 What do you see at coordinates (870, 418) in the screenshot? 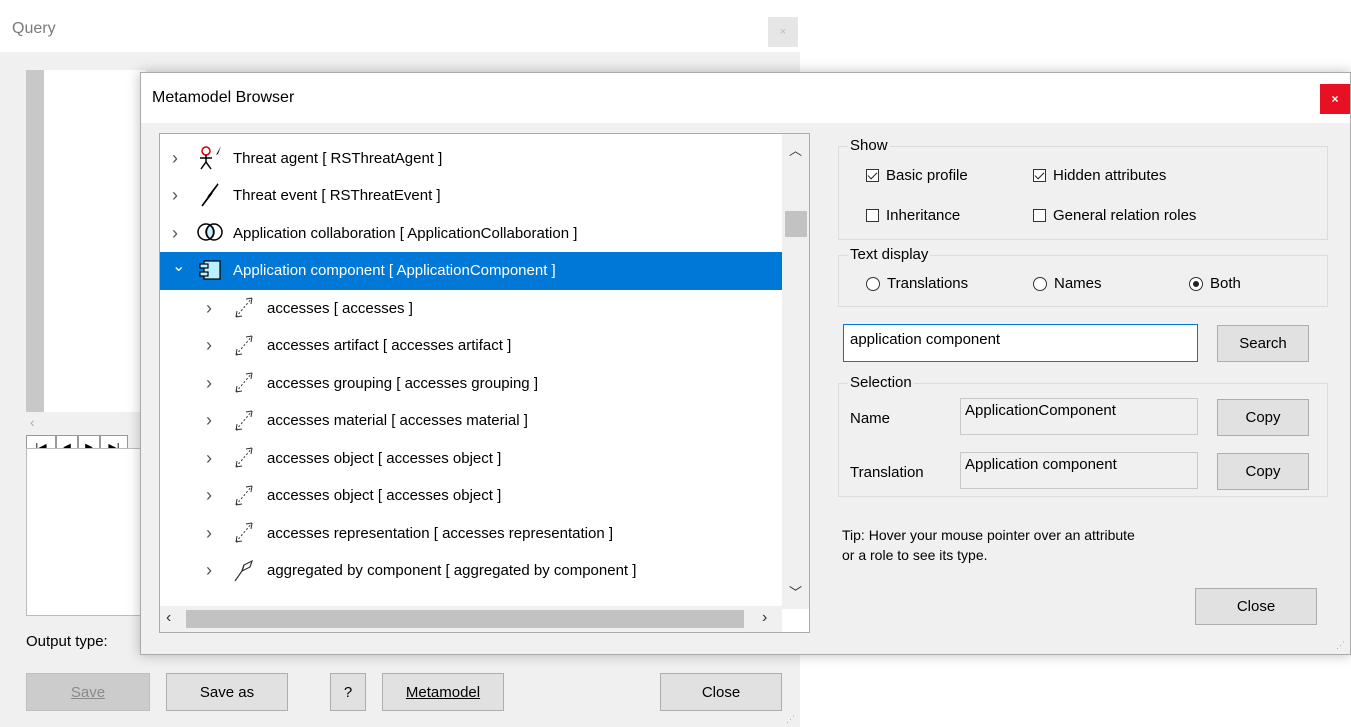
I see `name-label: Name` at bounding box center [870, 418].